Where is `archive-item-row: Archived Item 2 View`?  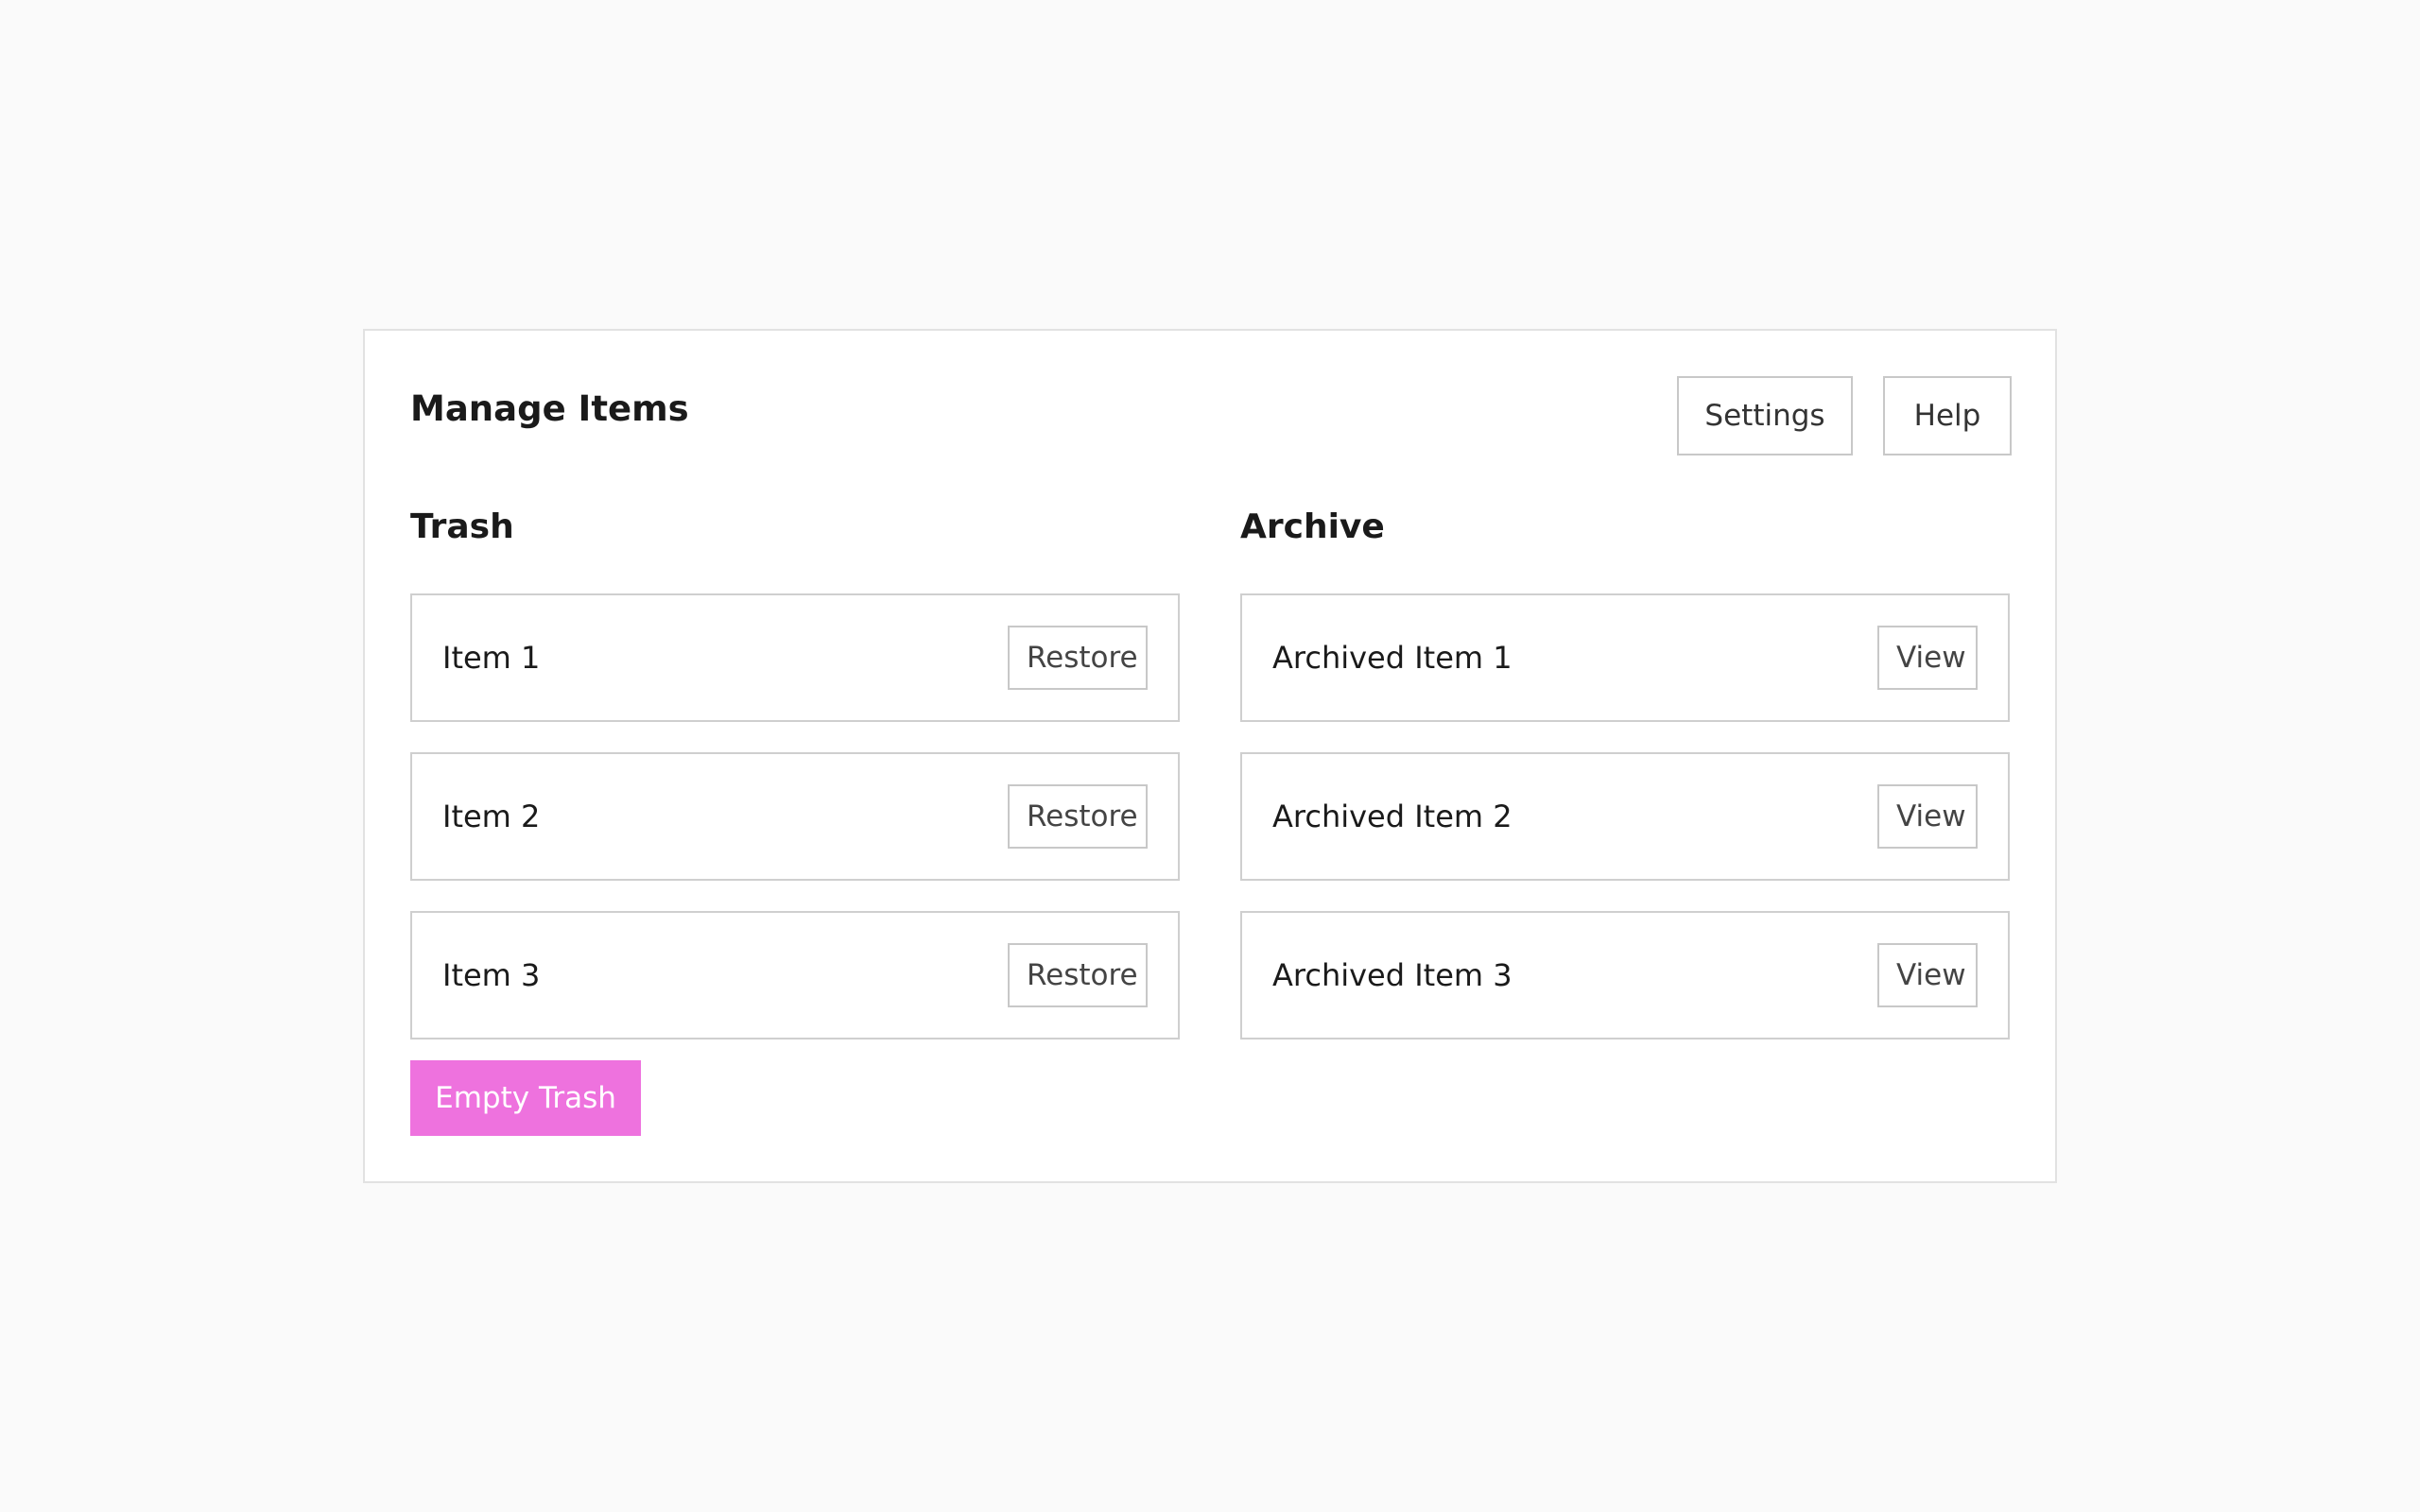
archive-item-row: Archived Item 2 View is located at coordinates (1625, 816).